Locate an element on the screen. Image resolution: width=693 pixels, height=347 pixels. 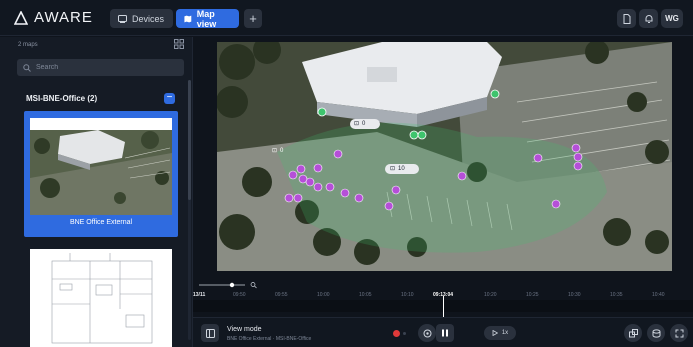
fullscreen-button is located at coordinates (679, 333).